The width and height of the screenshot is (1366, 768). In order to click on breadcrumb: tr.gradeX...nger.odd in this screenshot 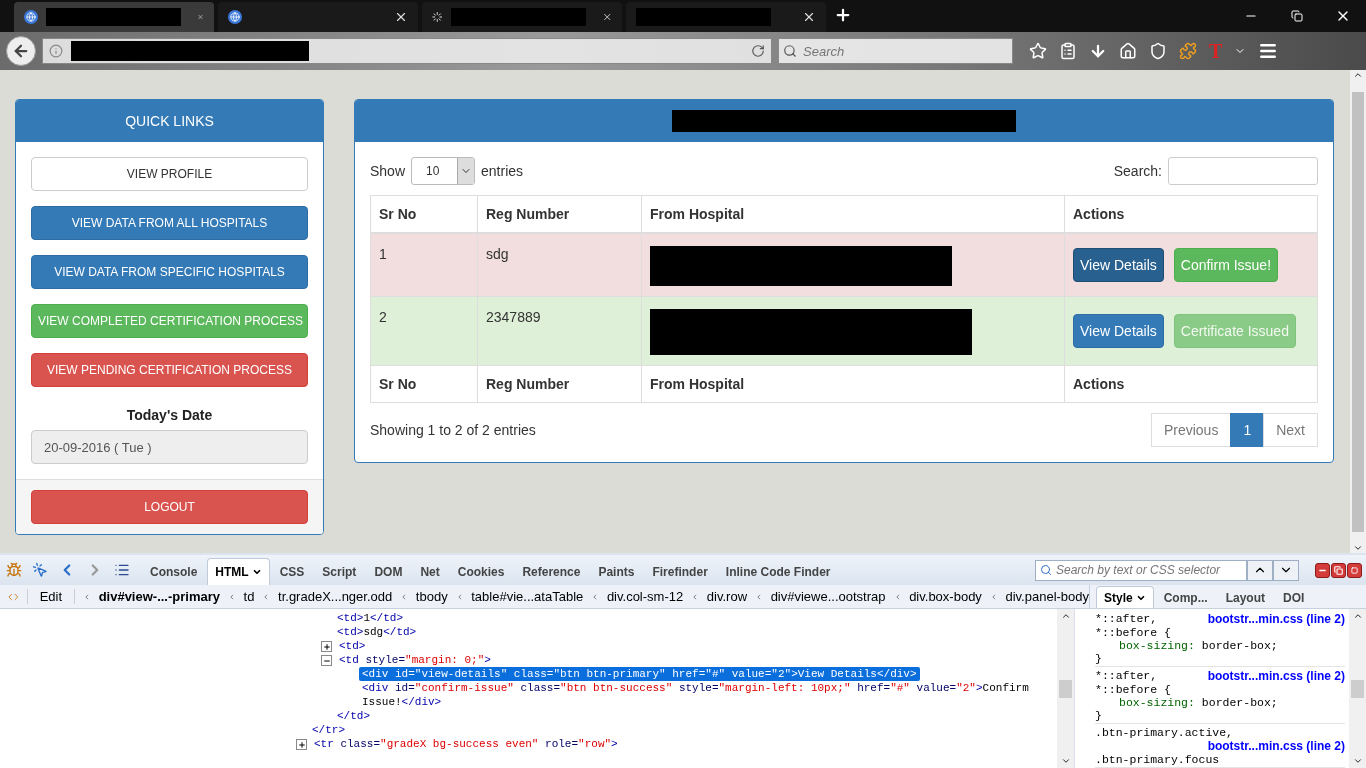, I will do `click(335, 596)`.